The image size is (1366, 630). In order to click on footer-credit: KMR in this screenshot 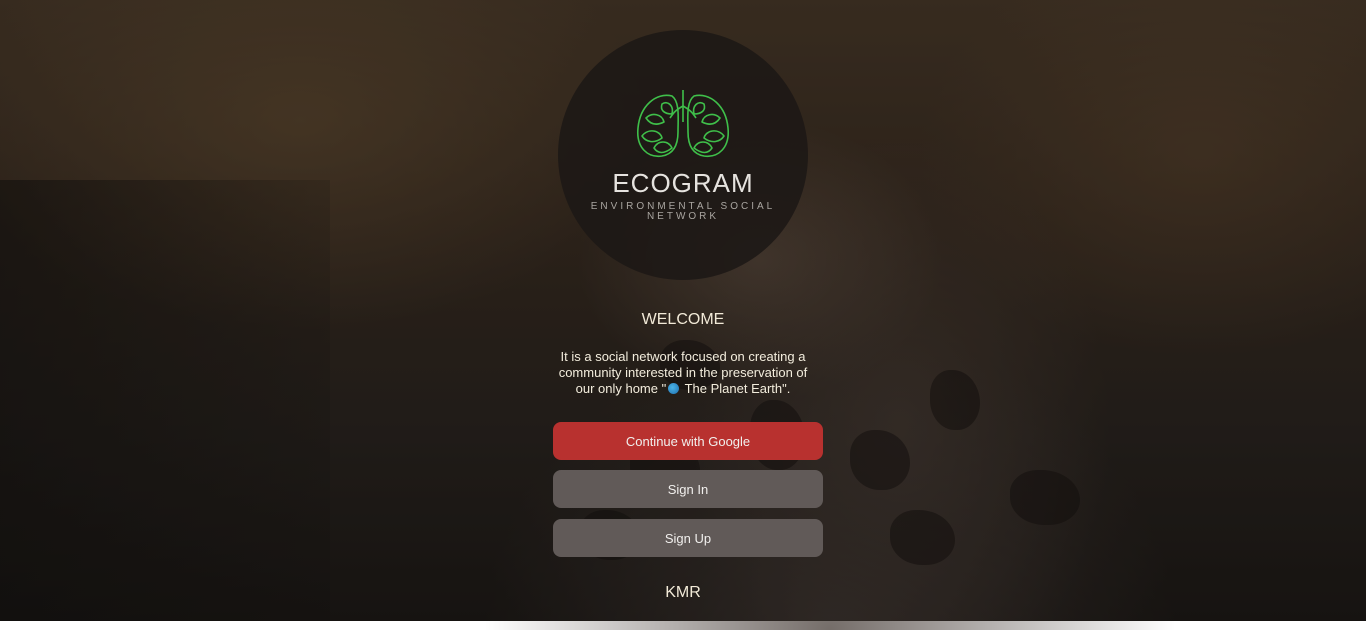, I will do `click(683, 592)`.